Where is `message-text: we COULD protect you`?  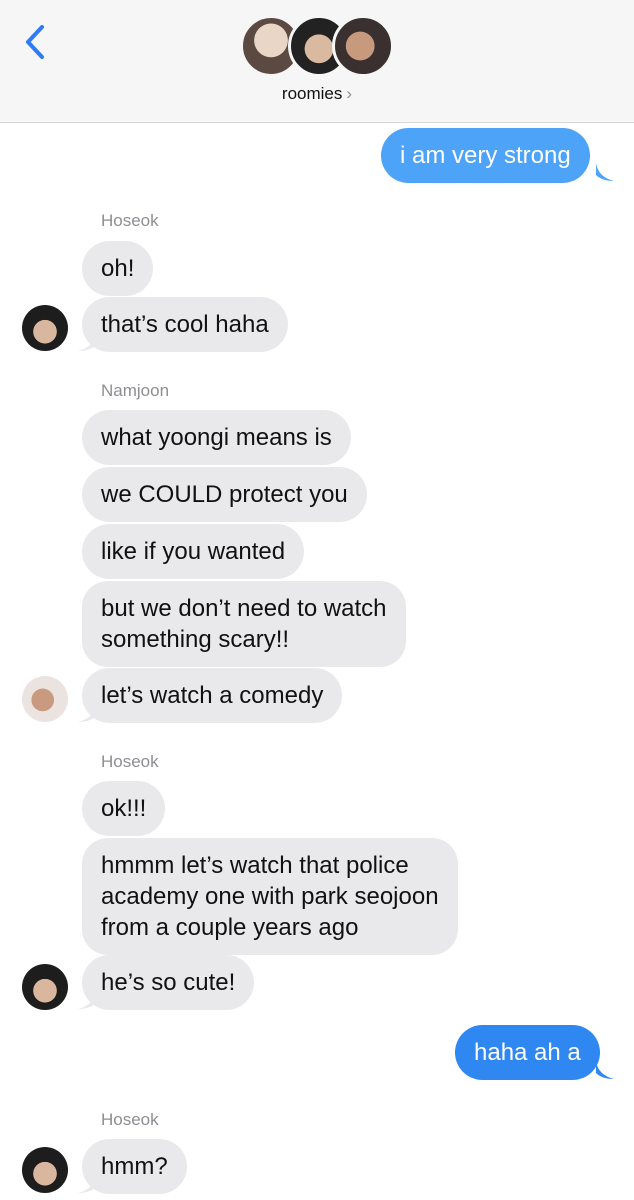
message-text: we COULD protect you is located at coordinates (224, 494).